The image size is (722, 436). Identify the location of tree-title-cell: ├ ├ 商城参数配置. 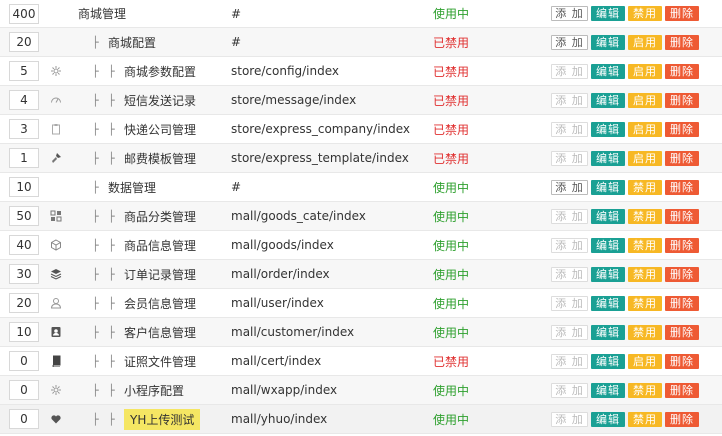
(153, 71).